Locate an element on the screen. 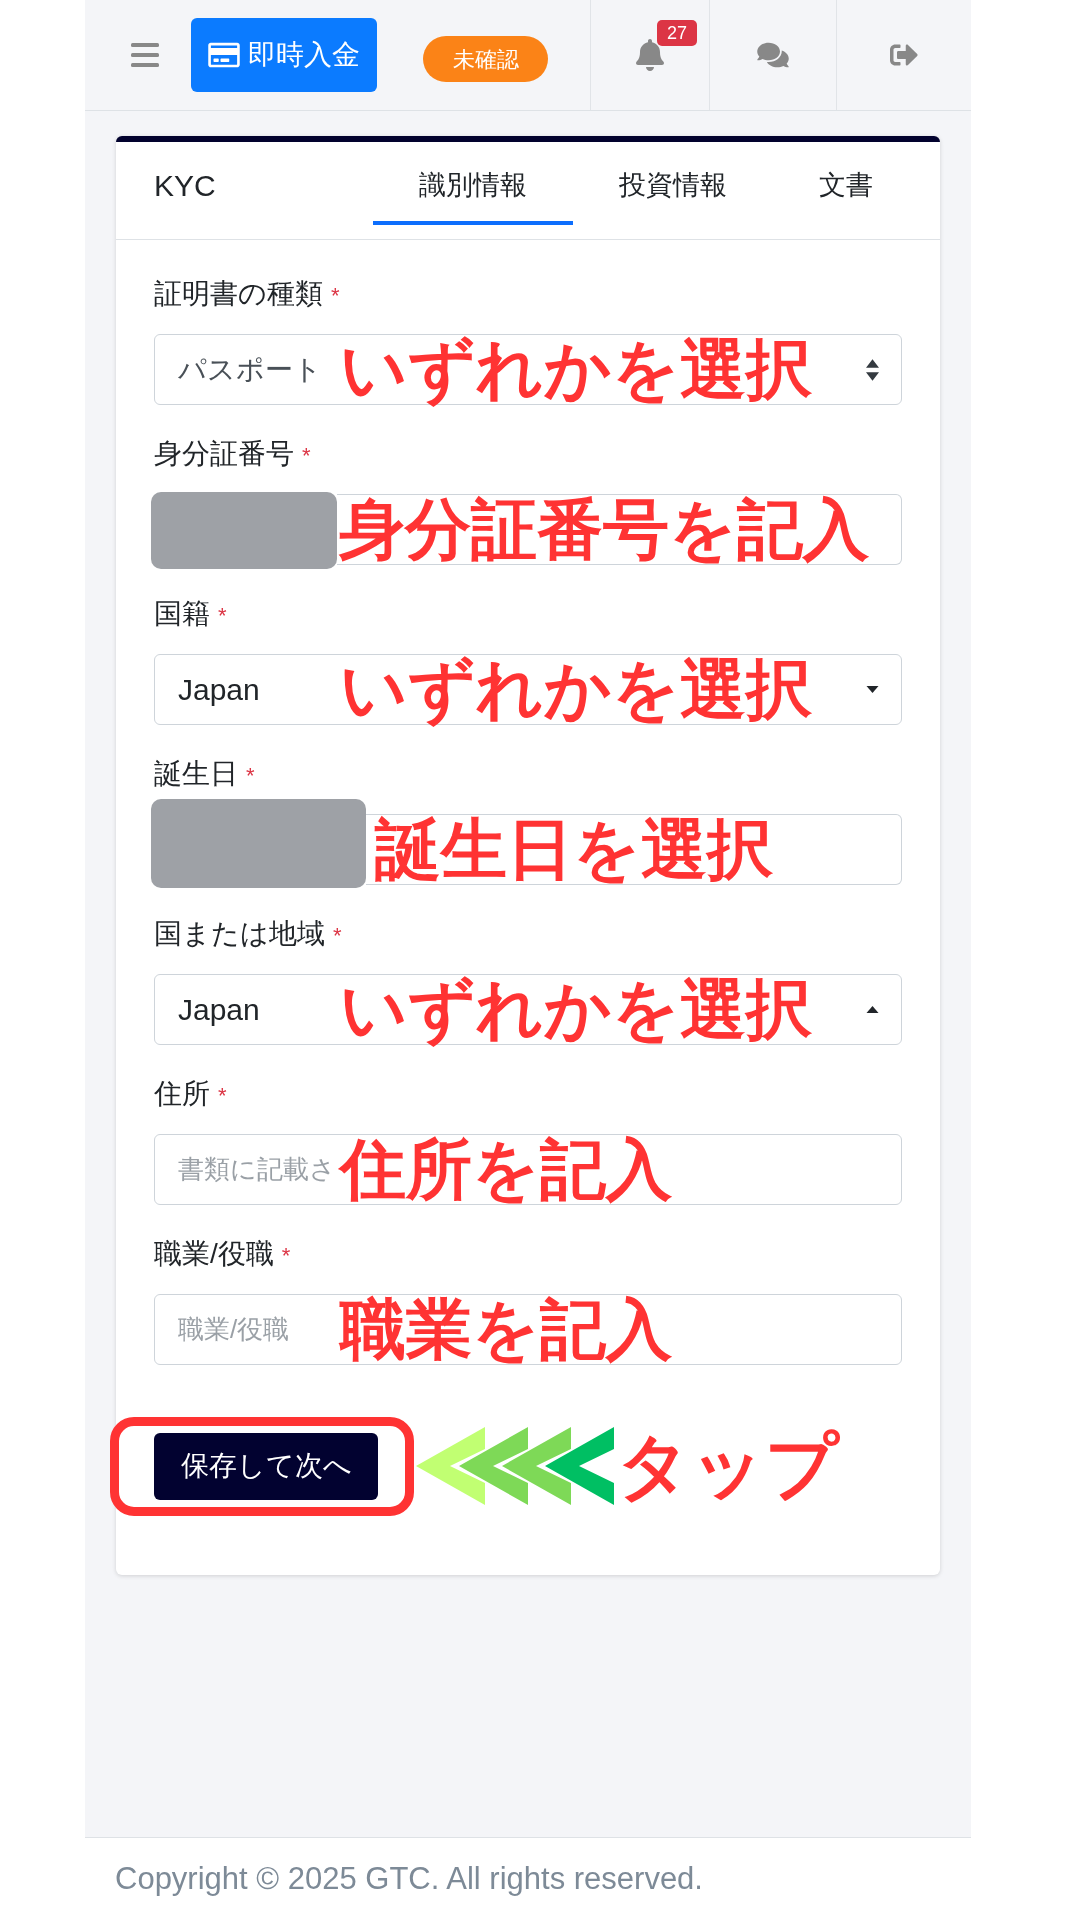  credit-card-icon is located at coordinates (224, 55).